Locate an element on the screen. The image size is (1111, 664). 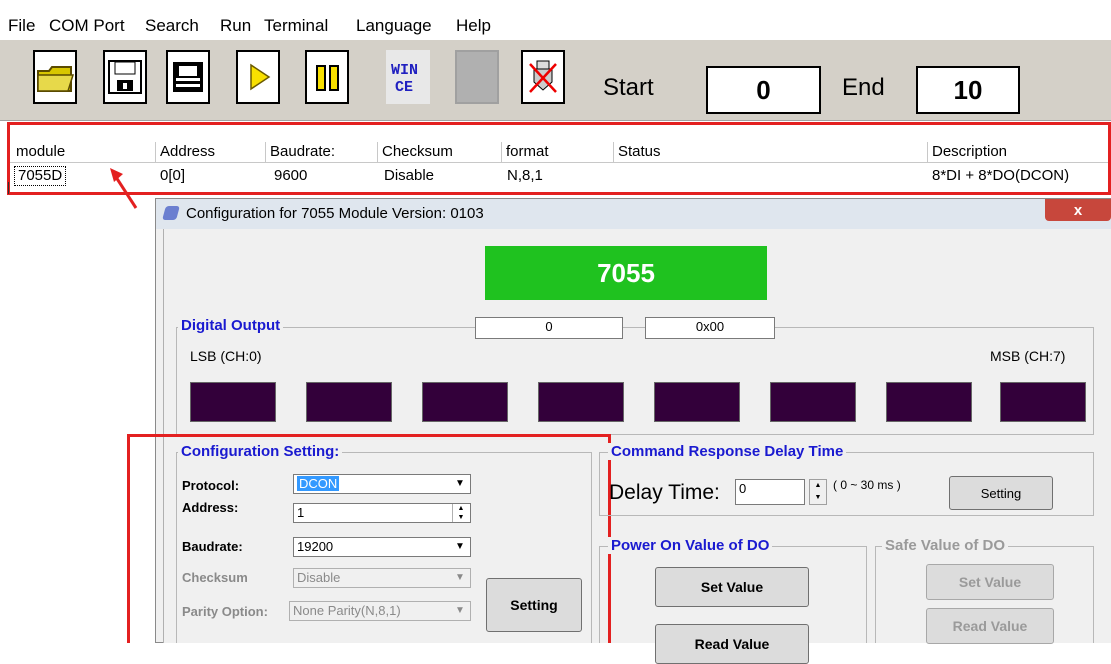
menu-language: Language is located at coordinates (394, 26).